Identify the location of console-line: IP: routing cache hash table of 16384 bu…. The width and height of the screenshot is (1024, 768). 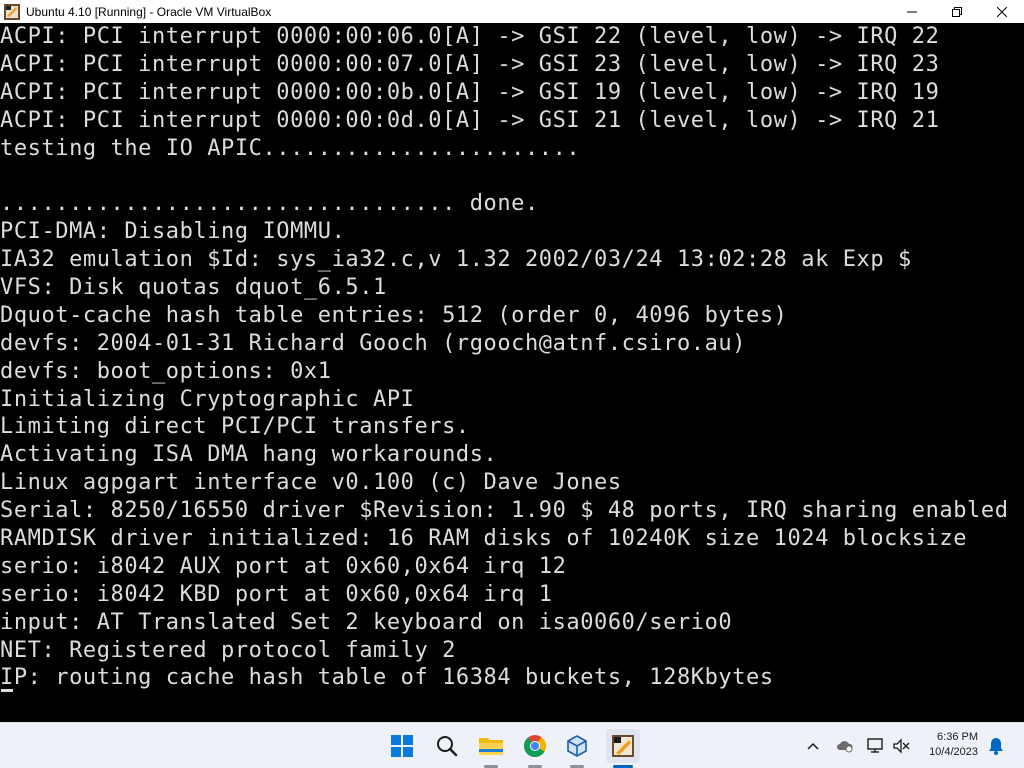
(387, 678).